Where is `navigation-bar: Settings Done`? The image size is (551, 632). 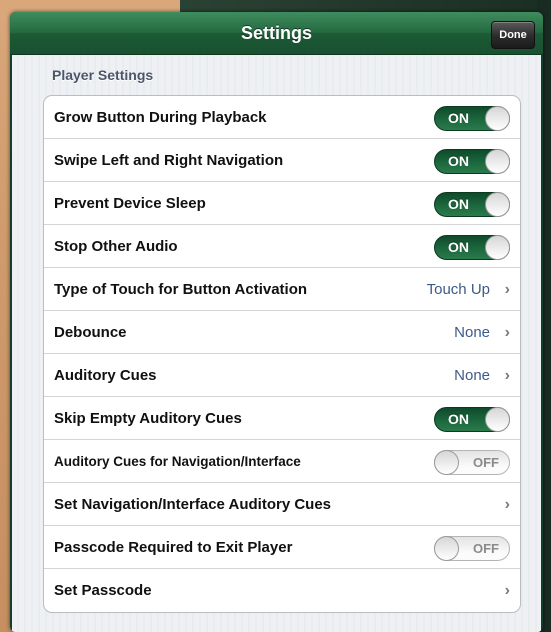
navigation-bar: Settings Done is located at coordinates (276, 33).